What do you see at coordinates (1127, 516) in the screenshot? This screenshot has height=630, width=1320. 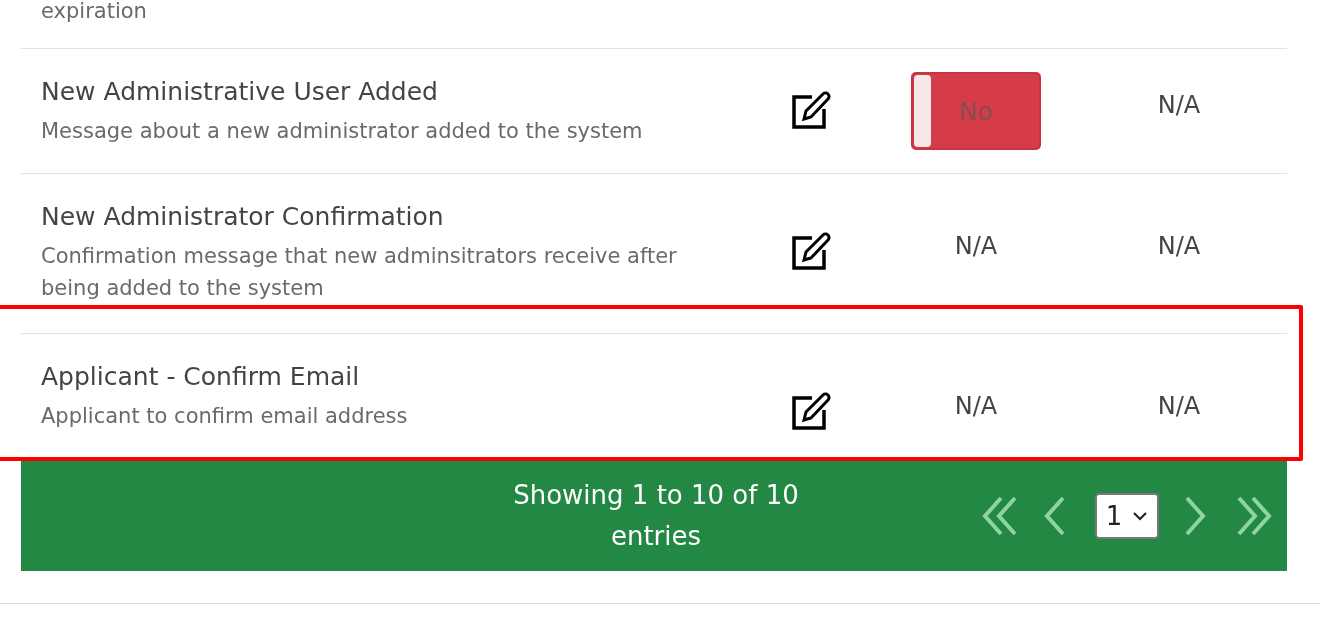 I see `page-select: 1` at bounding box center [1127, 516].